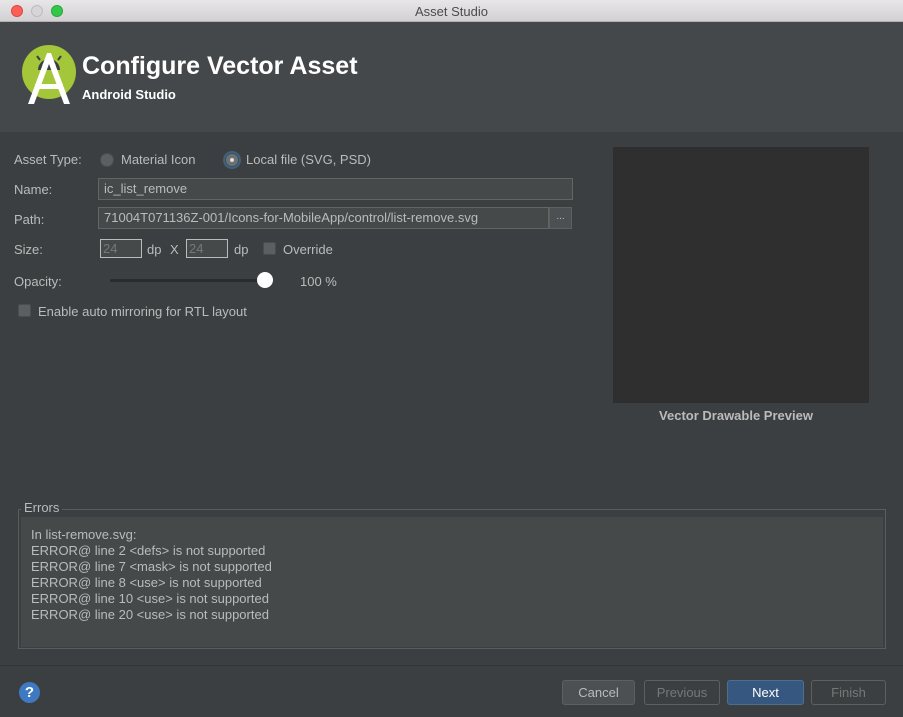 This screenshot has width=903, height=717. I want to click on error-line: ERROR@ line 10 <use> is not supported, so click(150, 598).